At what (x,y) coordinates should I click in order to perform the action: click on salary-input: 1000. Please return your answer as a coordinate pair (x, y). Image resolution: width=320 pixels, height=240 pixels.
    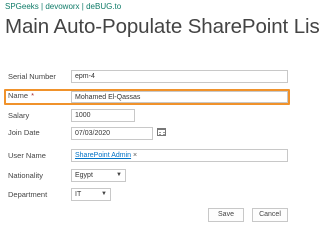
    Looking at the image, I should click on (103, 115).